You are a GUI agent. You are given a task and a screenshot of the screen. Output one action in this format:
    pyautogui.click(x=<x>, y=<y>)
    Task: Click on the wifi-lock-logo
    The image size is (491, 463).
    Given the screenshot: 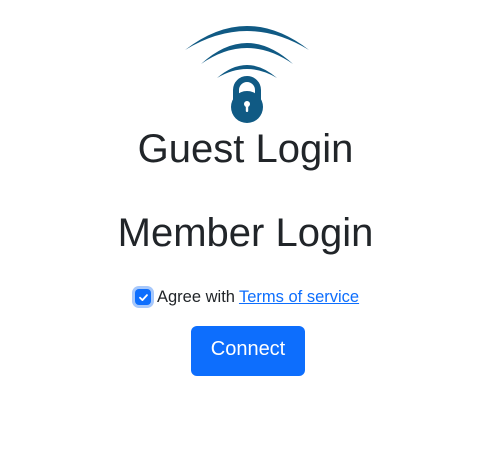 What is the action you would take?
    pyautogui.click(x=247, y=71)
    